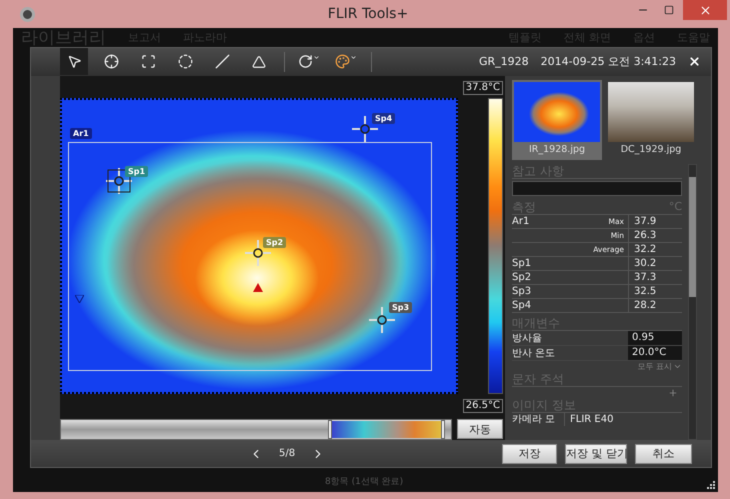 The image size is (730, 499). What do you see at coordinates (522, 277) in the screenshot?
I see `measurement-name: Sp2` at bounding box center [522, 277].